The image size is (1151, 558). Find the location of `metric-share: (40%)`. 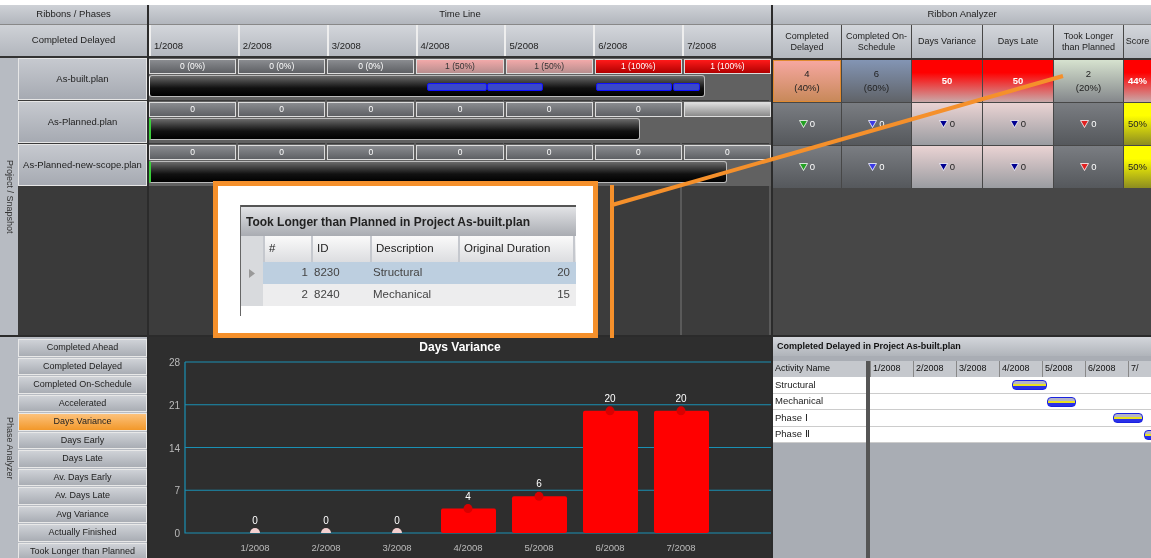

metric-share: (40%) is located at coordinates (807, 88).